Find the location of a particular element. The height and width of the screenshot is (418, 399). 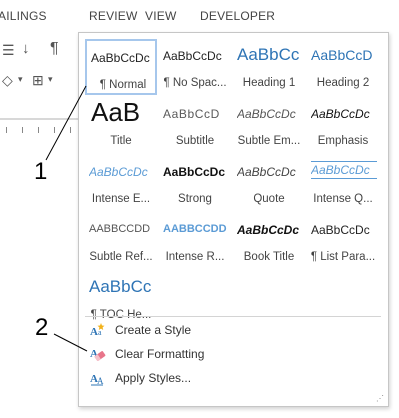

svg-text: A is located at coordinates (94, 332).